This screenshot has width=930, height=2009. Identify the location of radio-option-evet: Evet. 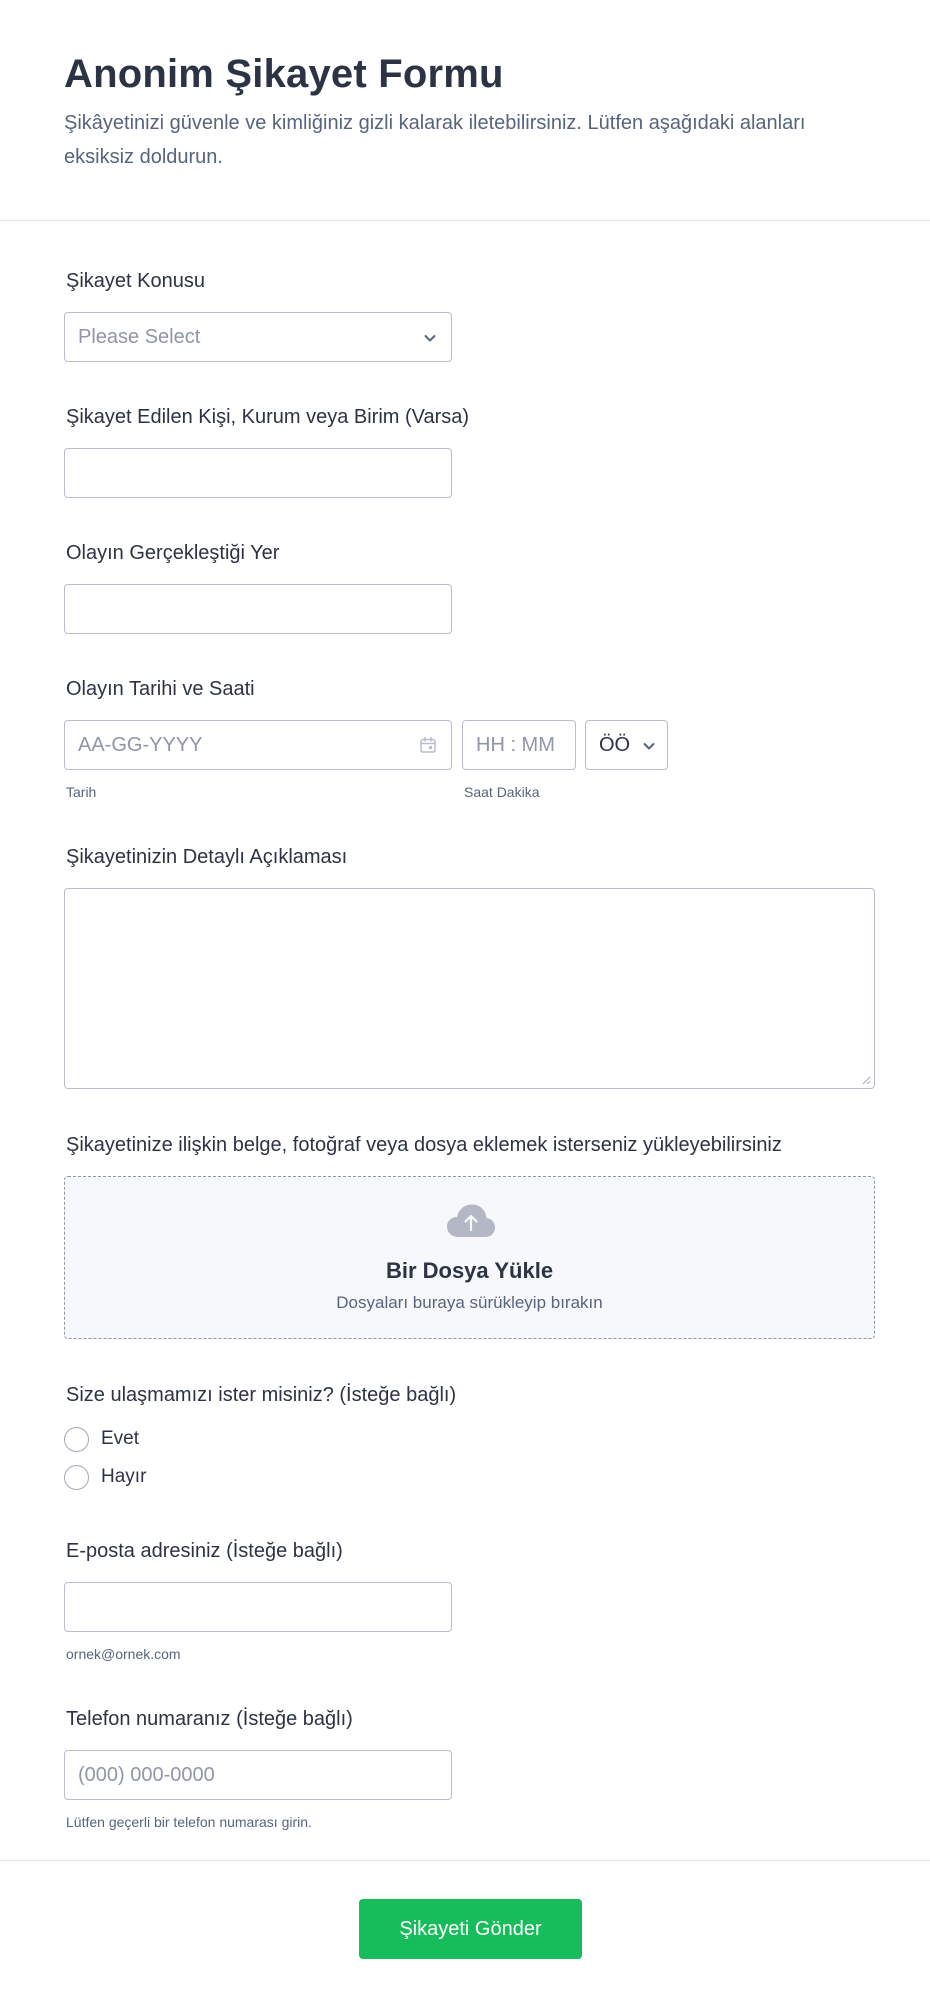
(101, 1439).